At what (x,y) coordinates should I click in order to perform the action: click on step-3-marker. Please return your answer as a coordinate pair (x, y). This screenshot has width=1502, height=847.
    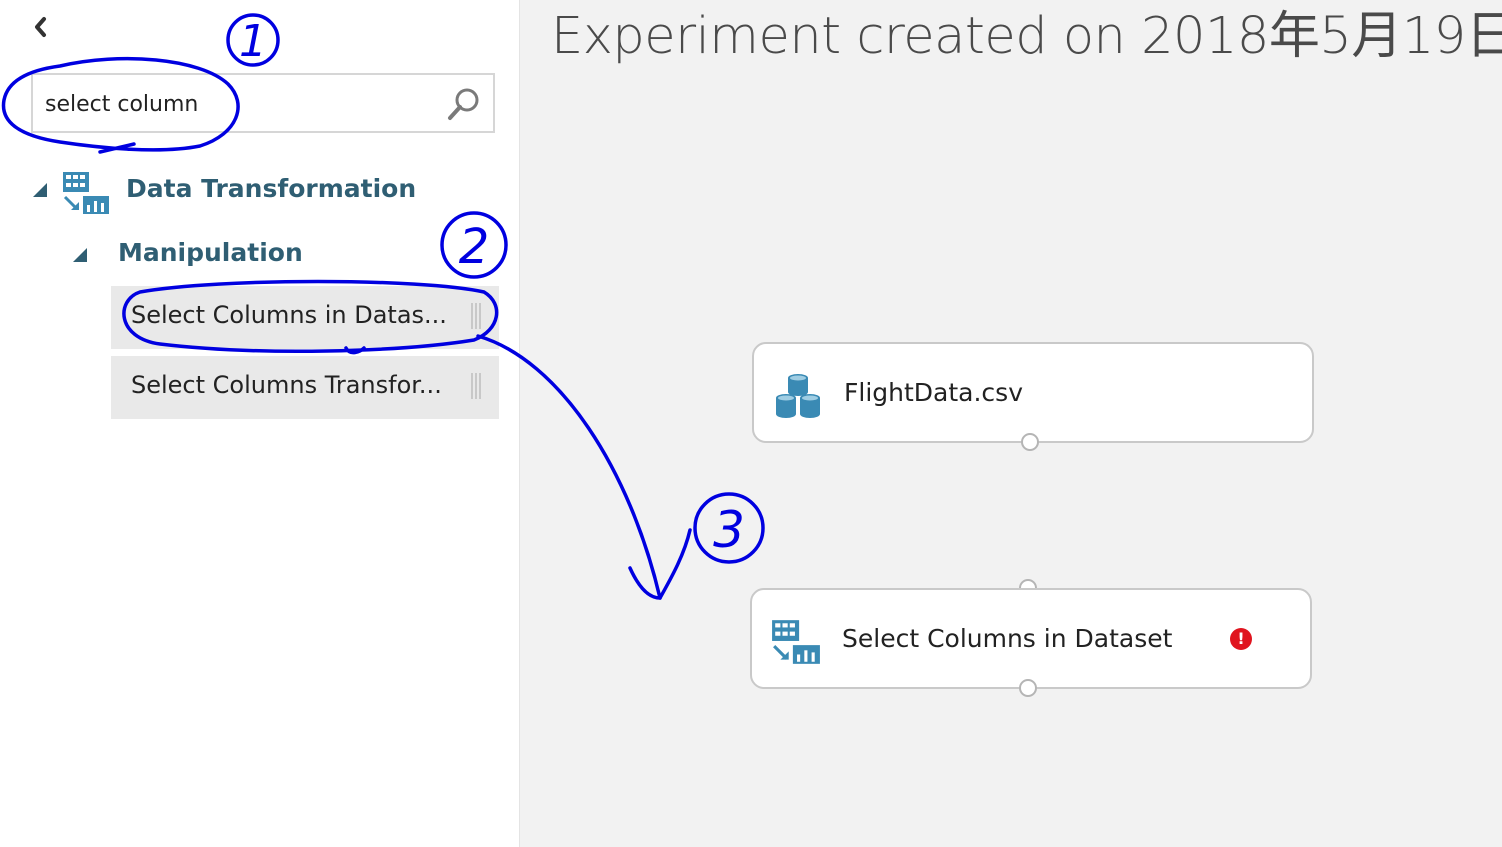
    Looking at the image, I should click on (729, 528).